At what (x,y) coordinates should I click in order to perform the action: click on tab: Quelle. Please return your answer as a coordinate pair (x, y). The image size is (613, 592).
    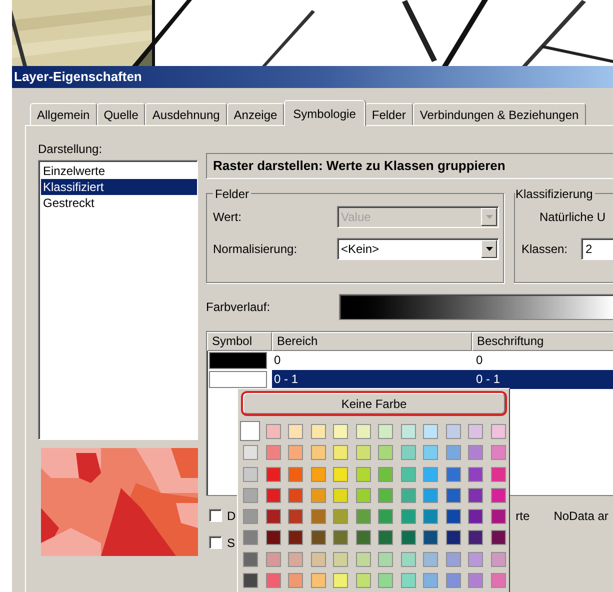
    Looking at the image, I should click on (121, 114).